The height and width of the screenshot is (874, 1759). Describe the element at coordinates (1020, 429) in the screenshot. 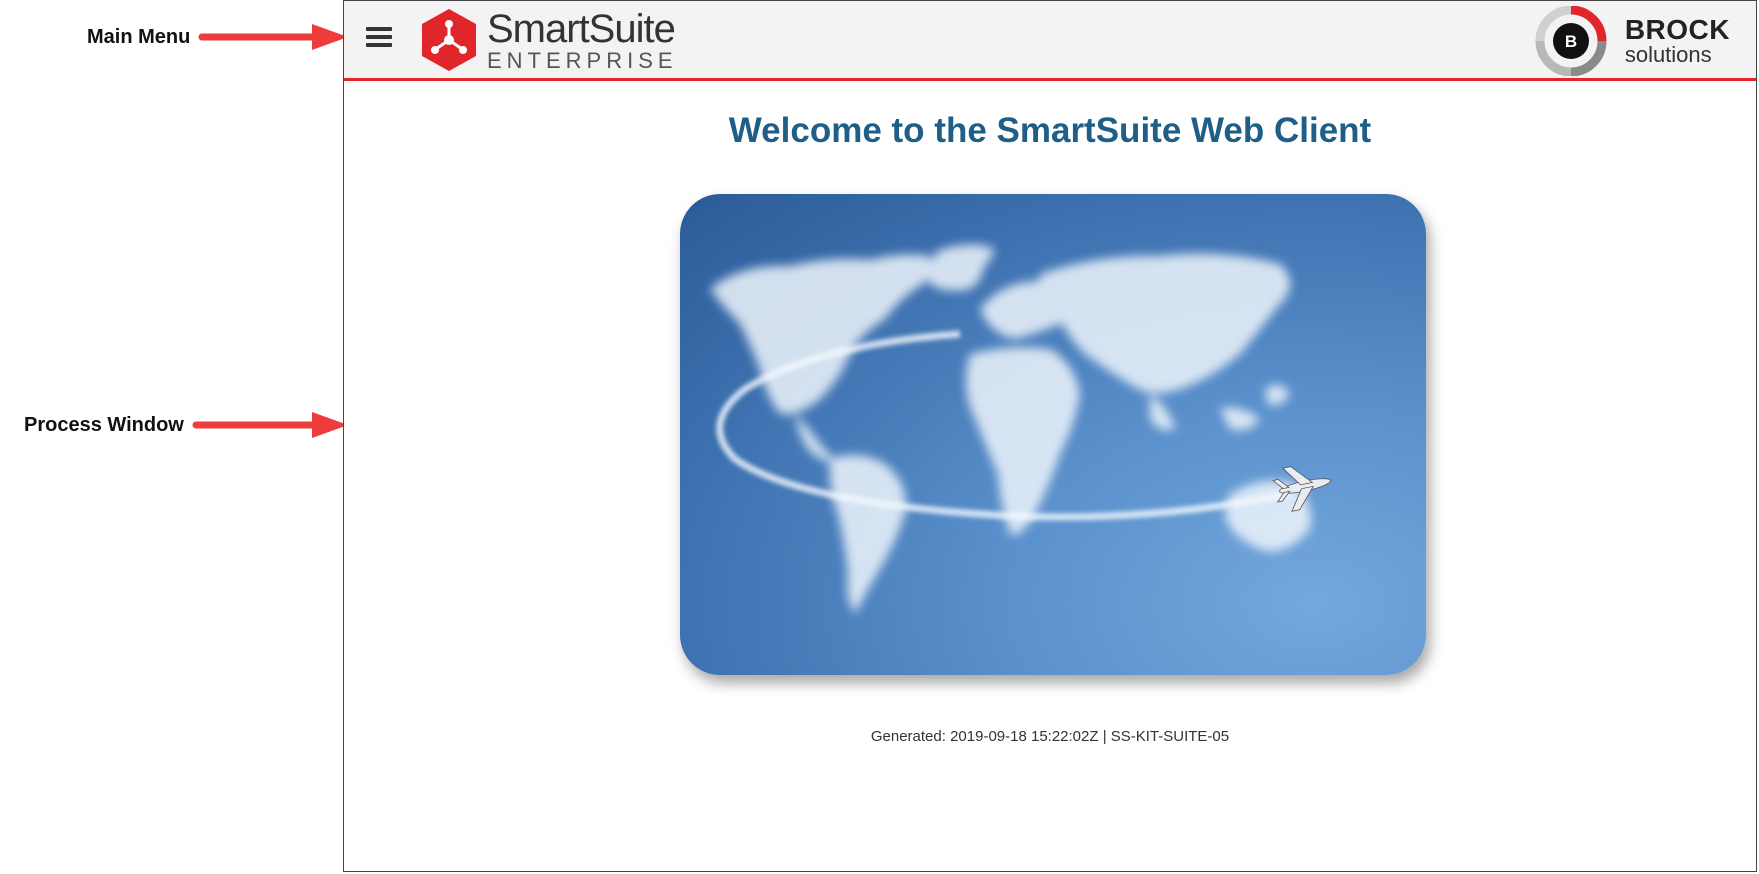

I see `world-map-illustration` at that location.